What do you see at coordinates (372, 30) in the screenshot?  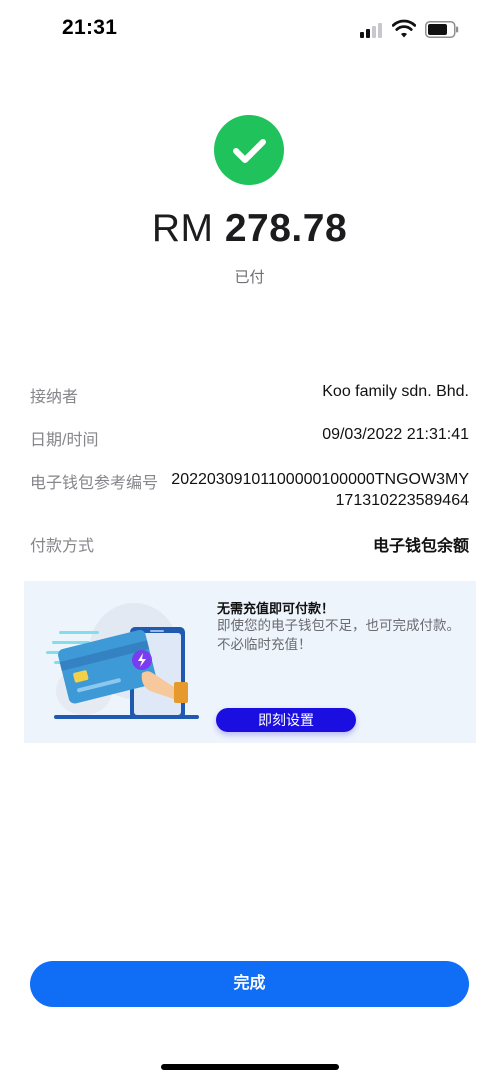 I see `cellular-signal-icon` at bounding box center [372, 30].